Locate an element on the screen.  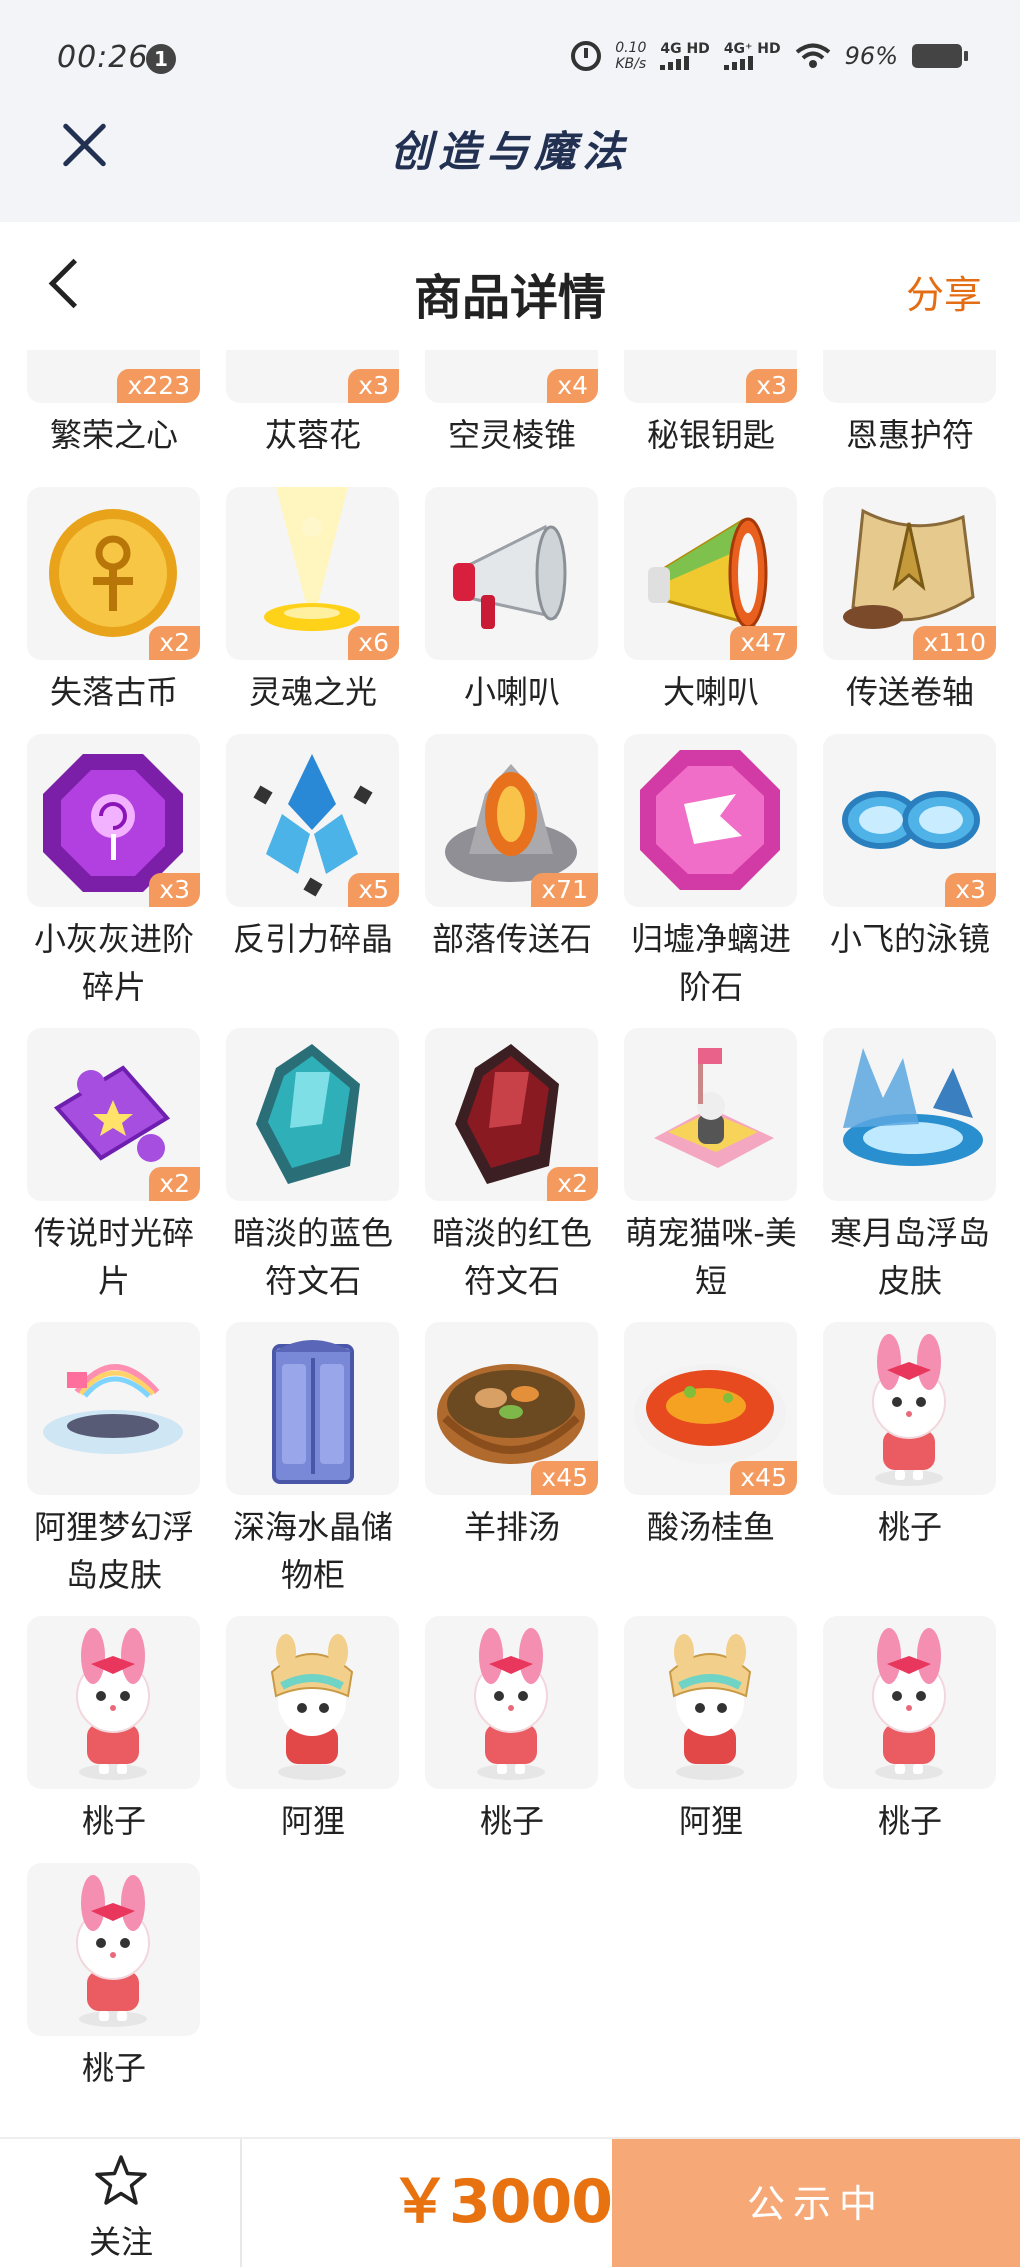
item-card: 萌宠猫咪-美短 is located at coordinates (710, 1166).